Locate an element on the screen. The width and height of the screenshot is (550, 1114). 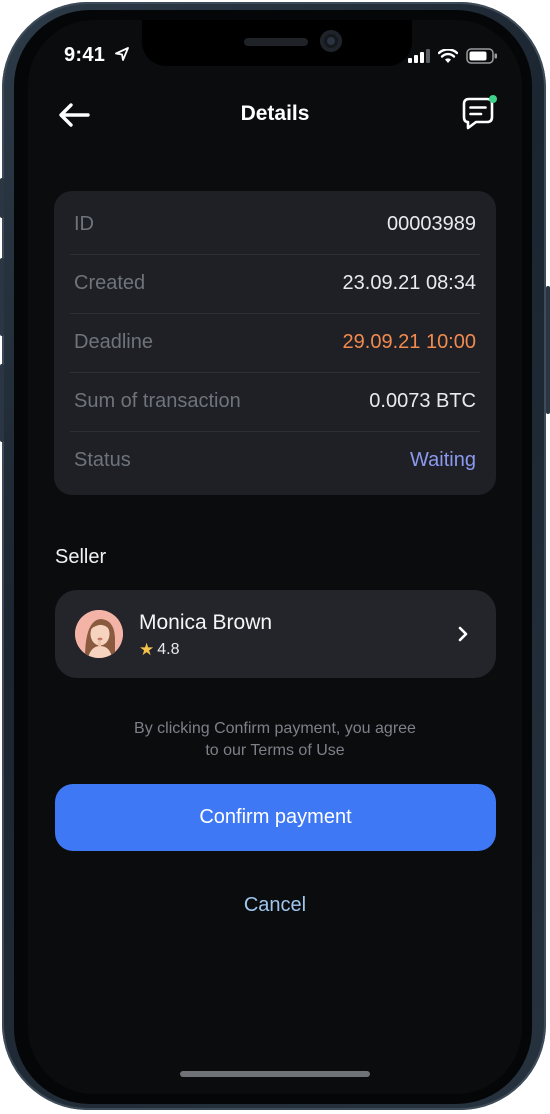
wifi-icon is located at coordinates (448, 55).